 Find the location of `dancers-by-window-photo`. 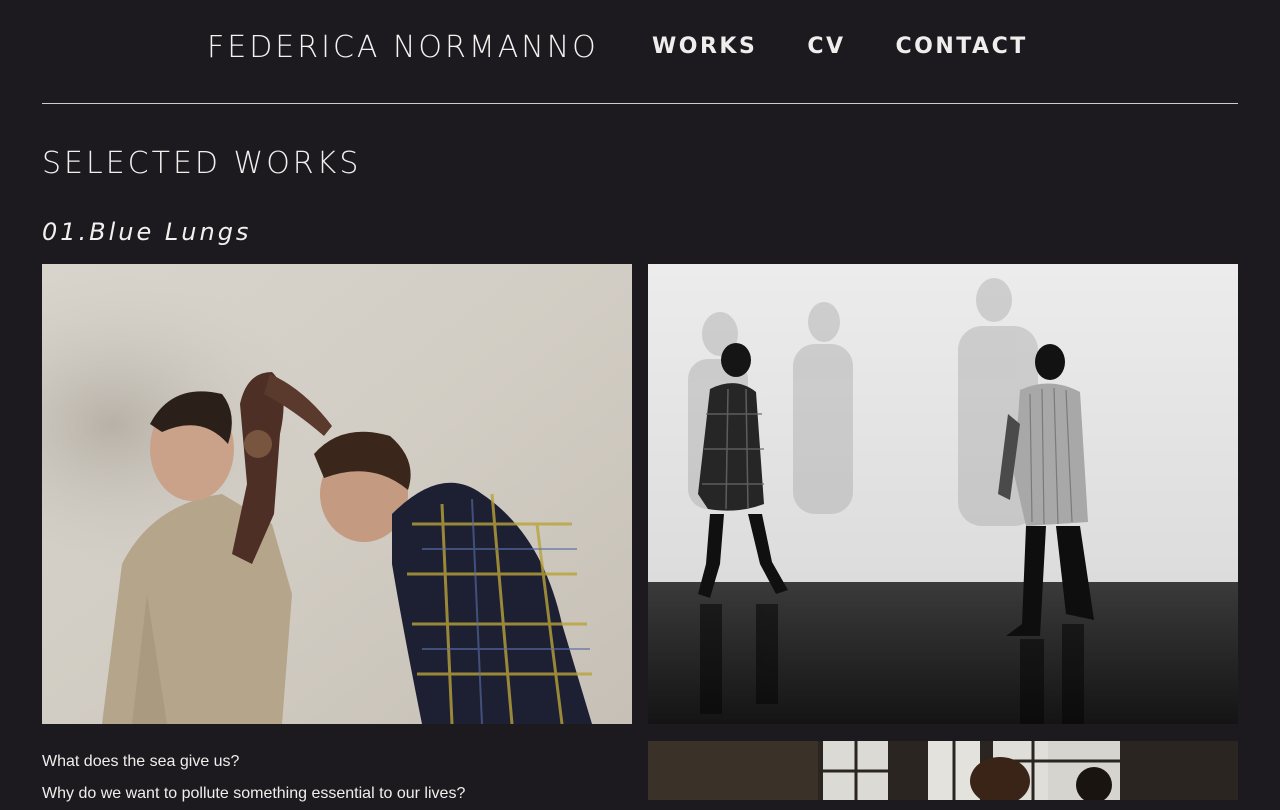

dancers-by-window-photo is located at coordinates (943, 770).